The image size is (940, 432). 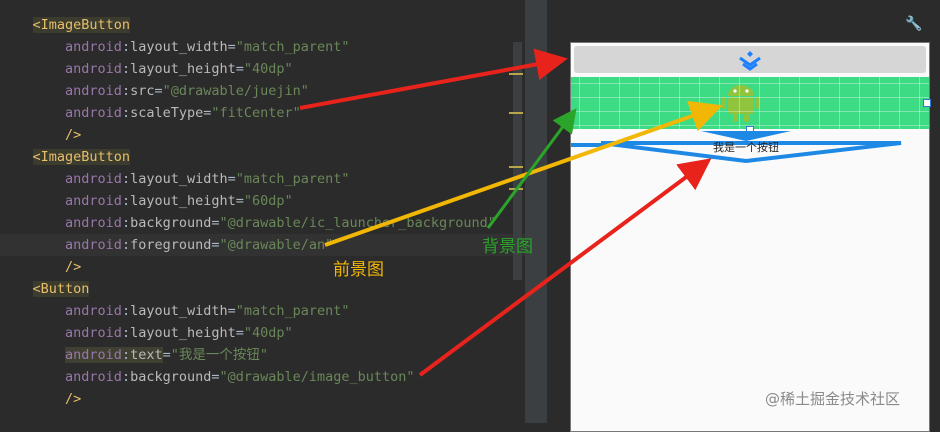 I want to click on annotation-background-label: 背景图, so click(x=507, y=247).